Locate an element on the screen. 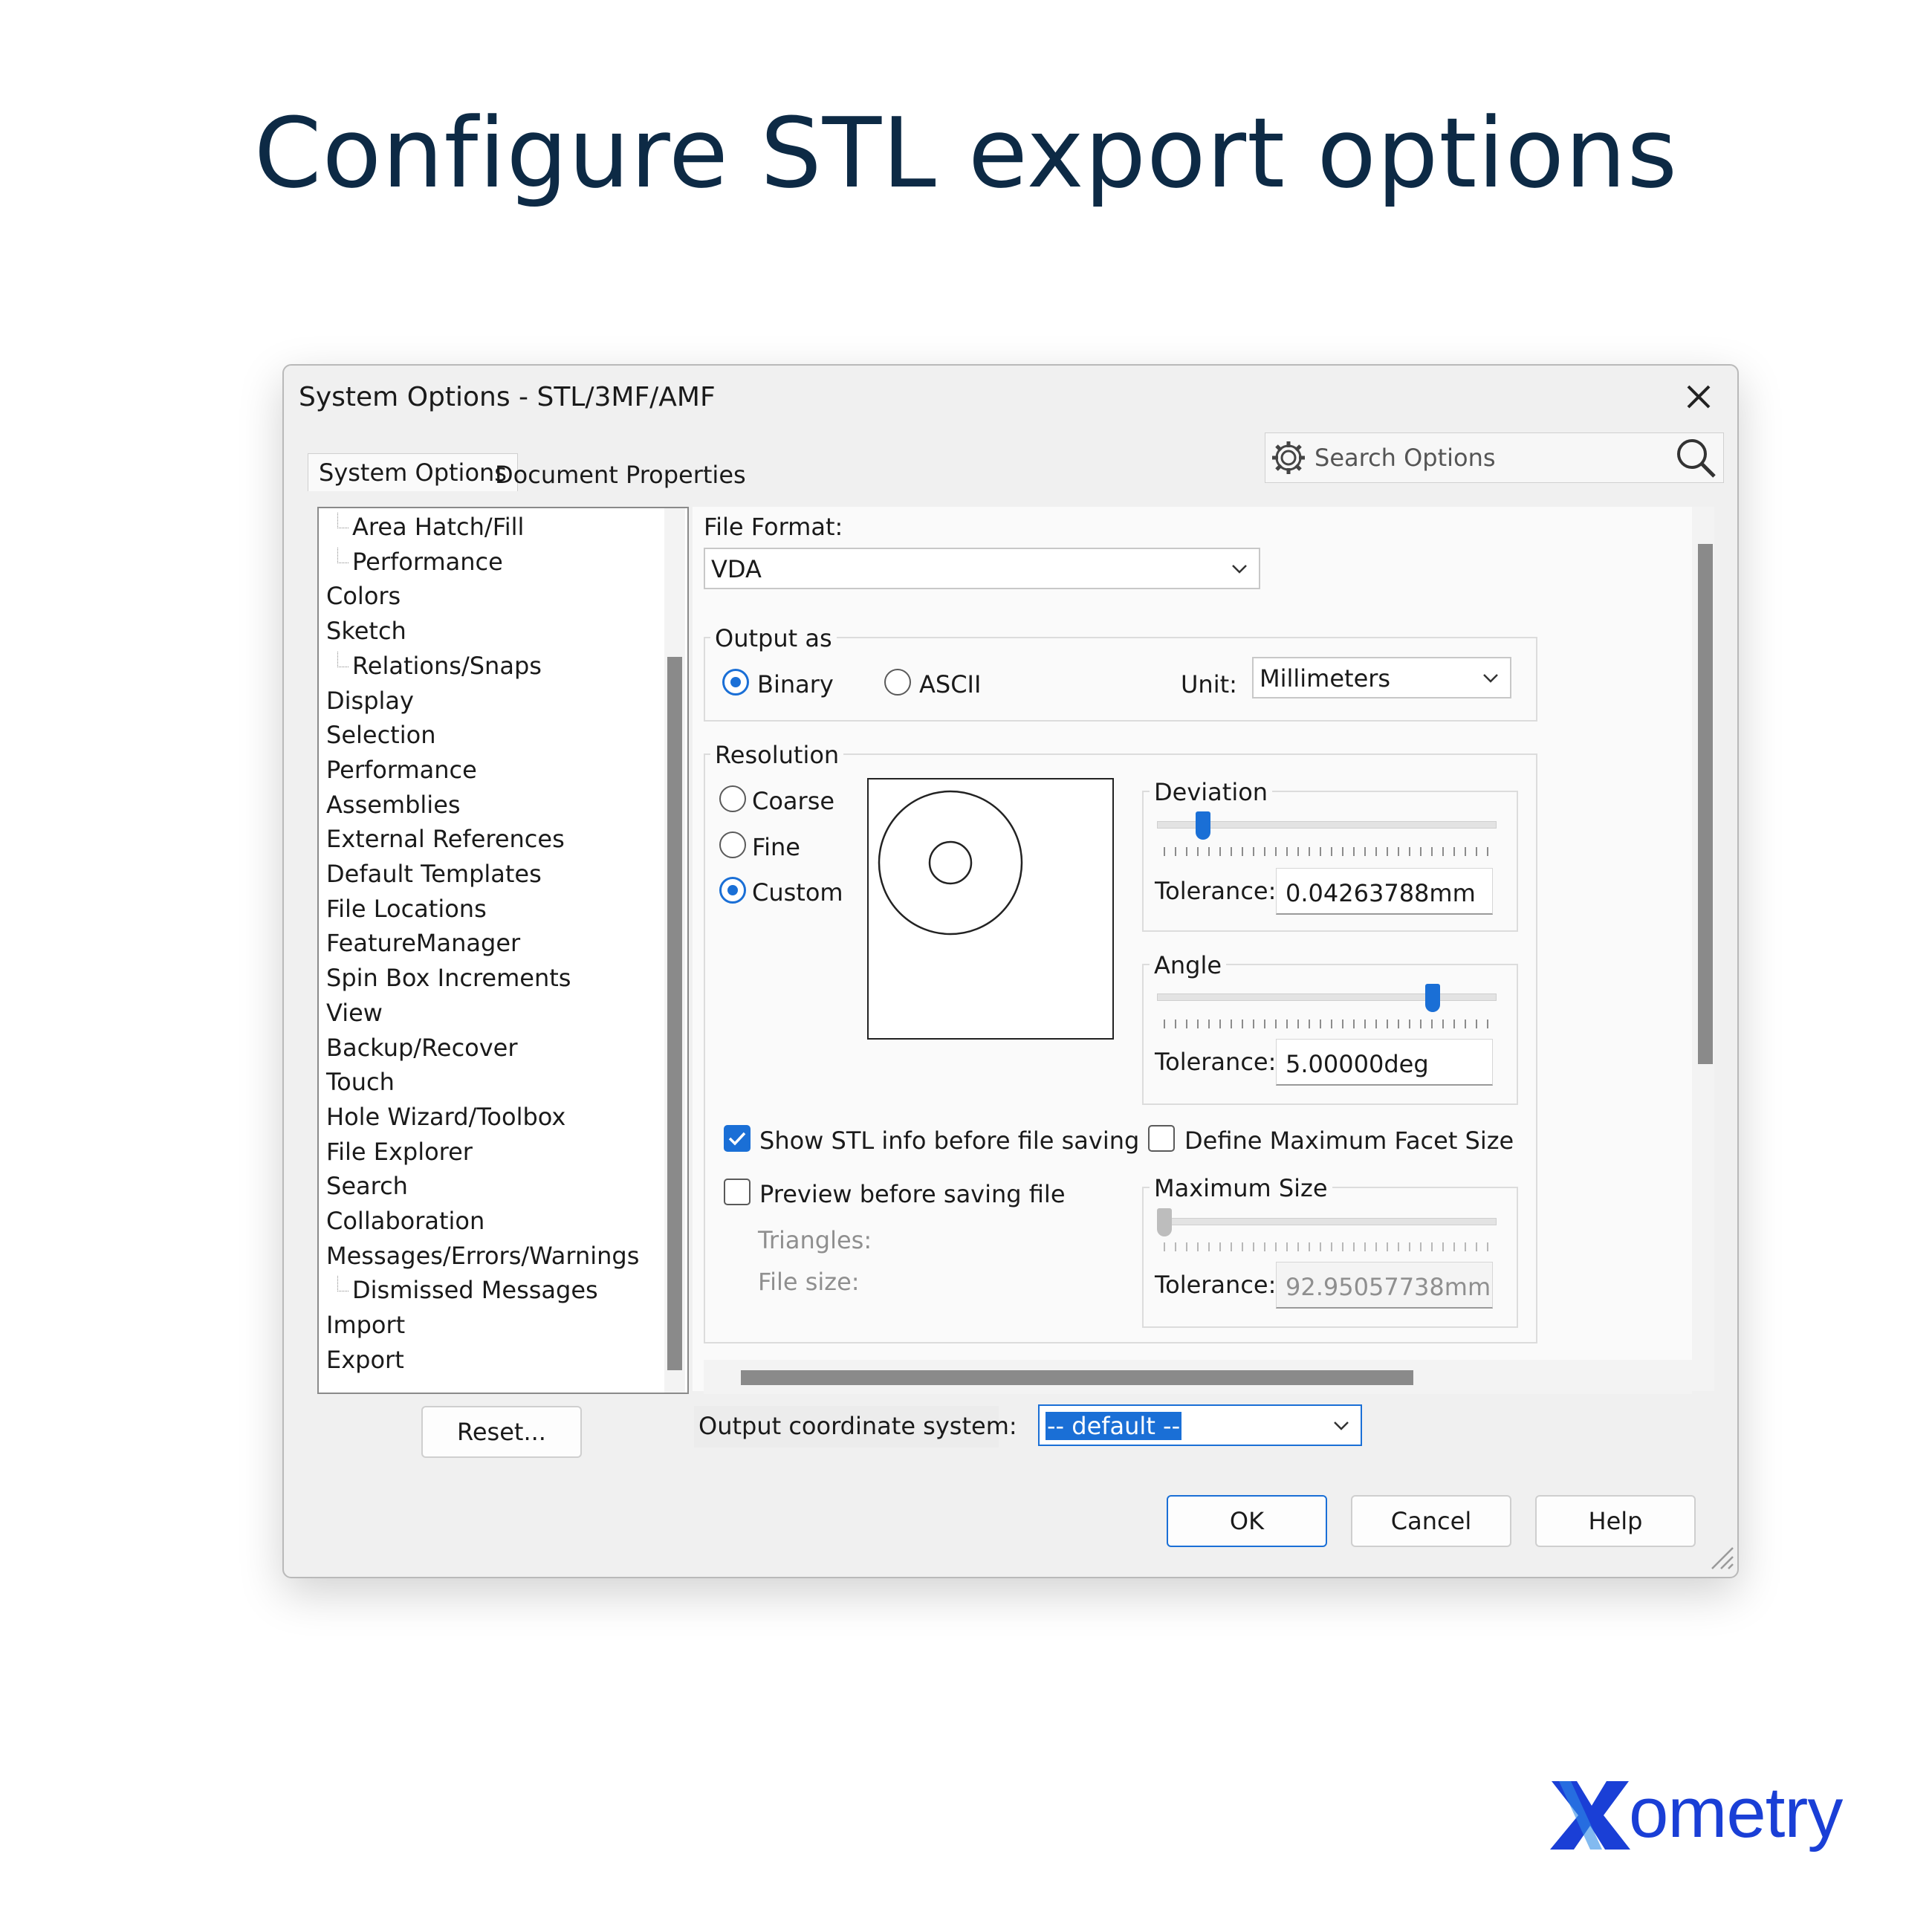 This screenshot has height=1932, width=1932. max-size-slider-track is located at coordinates (1327, 1221).